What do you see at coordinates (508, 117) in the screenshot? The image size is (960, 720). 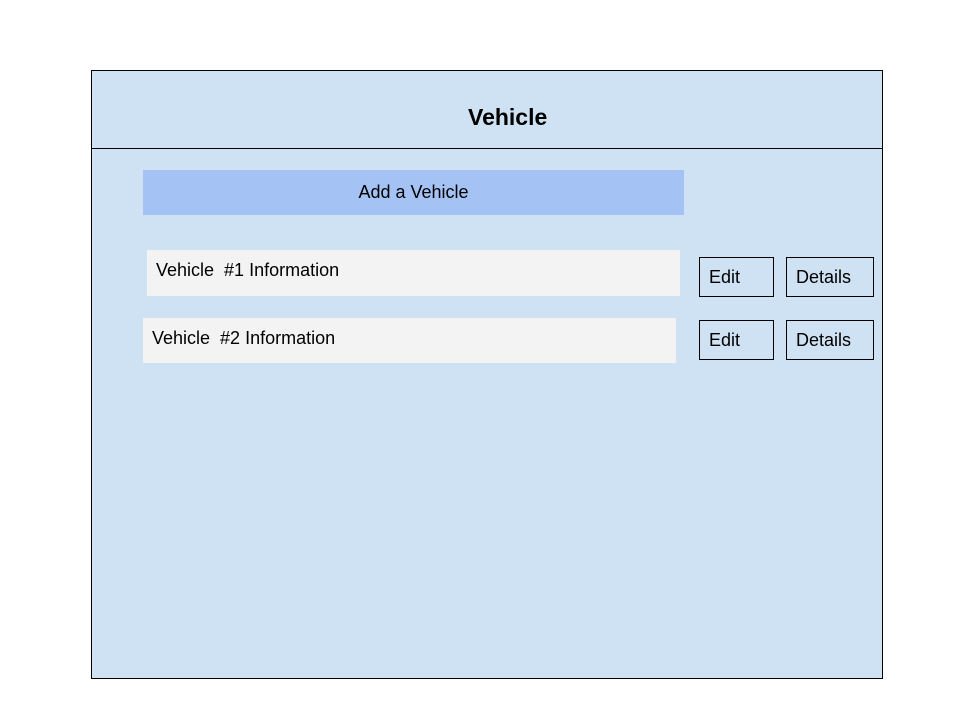 I see `page-title: Vehicle` at bounding box center [508, 117].